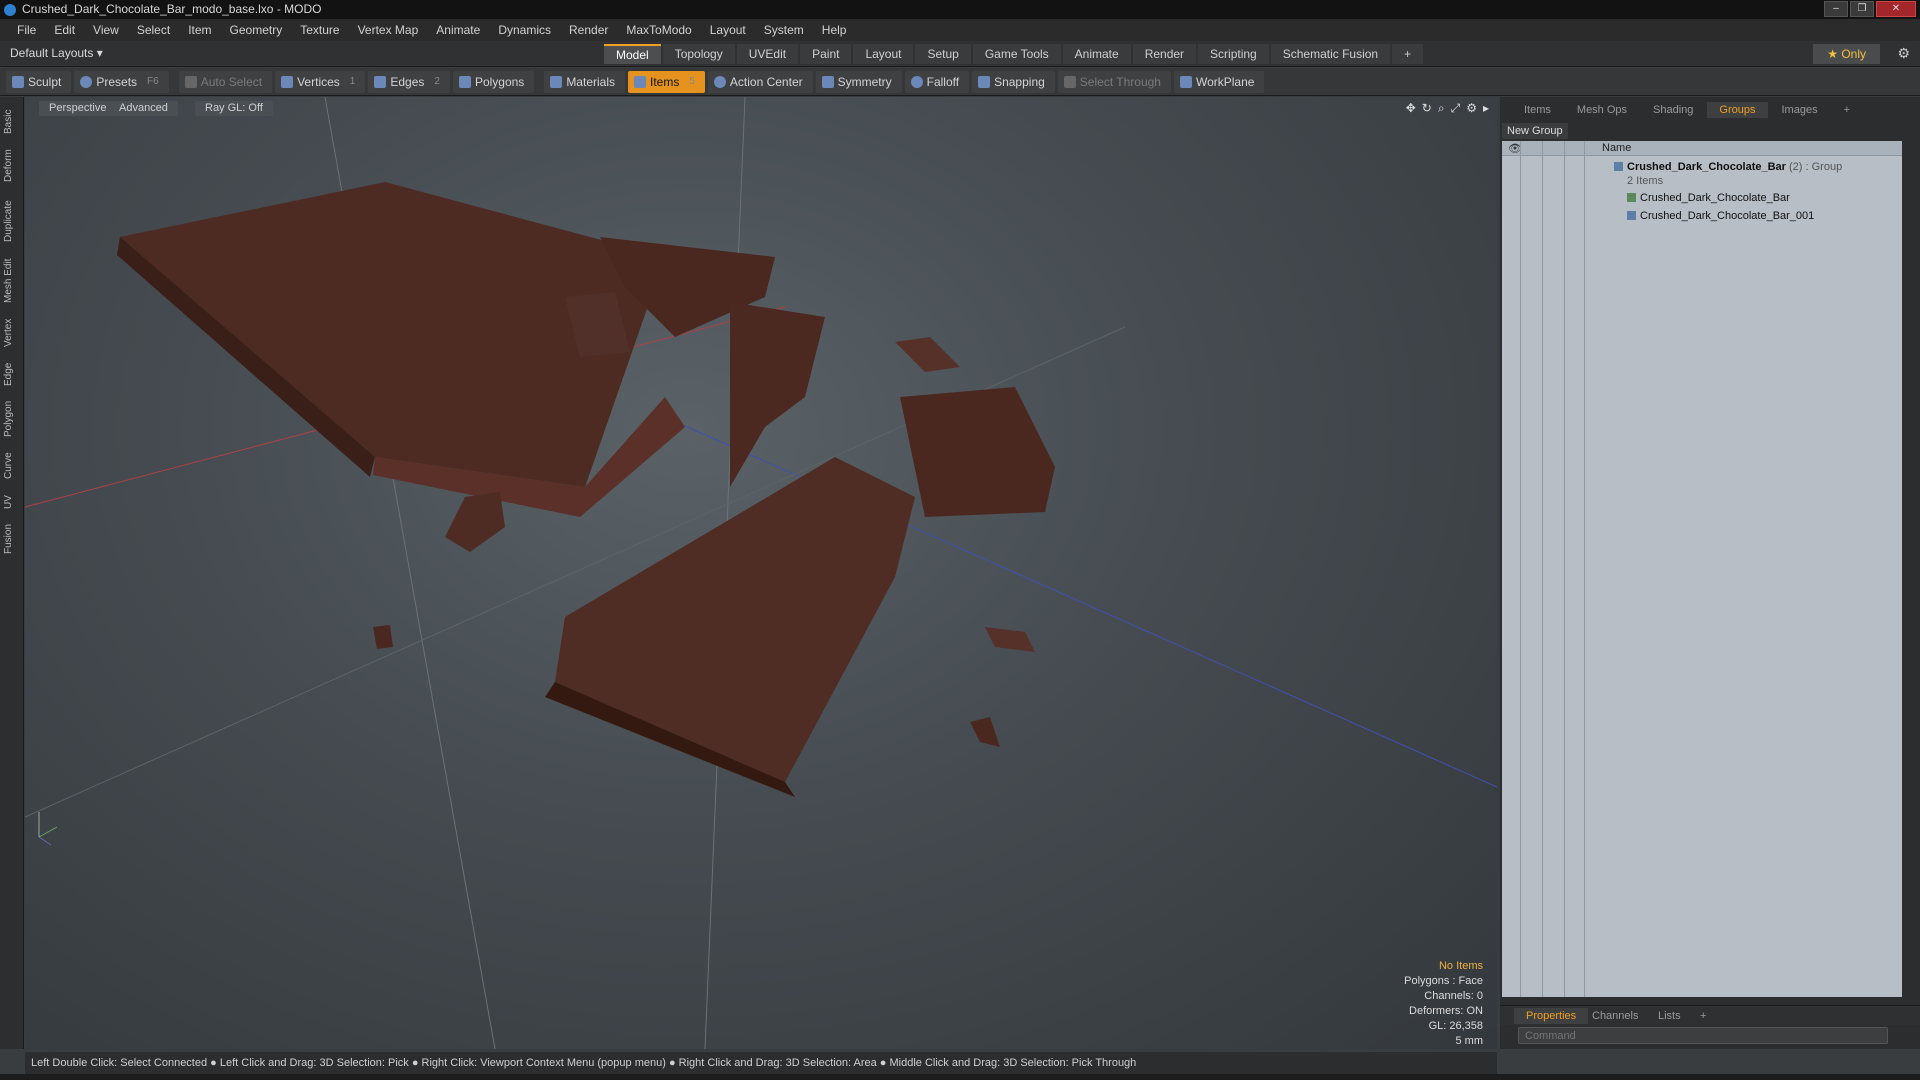 The image size is (1920, 1080). Describe the element at coordinates (1114, 81) in the screenshot. I see `select-through-button: Select Through` at that location.